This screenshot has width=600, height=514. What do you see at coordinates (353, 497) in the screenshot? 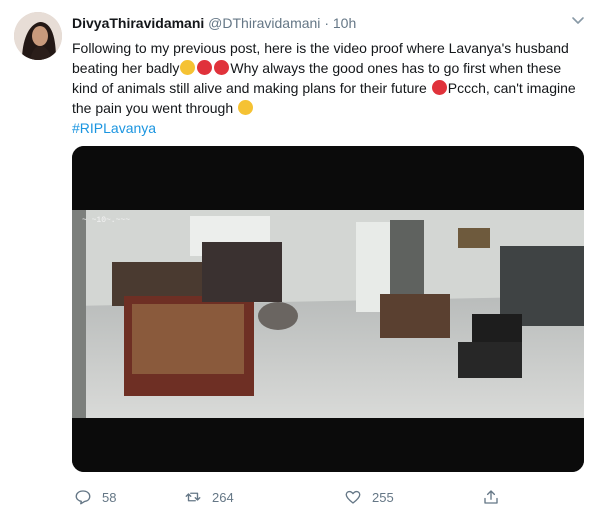
I see `heart-icon` at bounding box center [353, 497].